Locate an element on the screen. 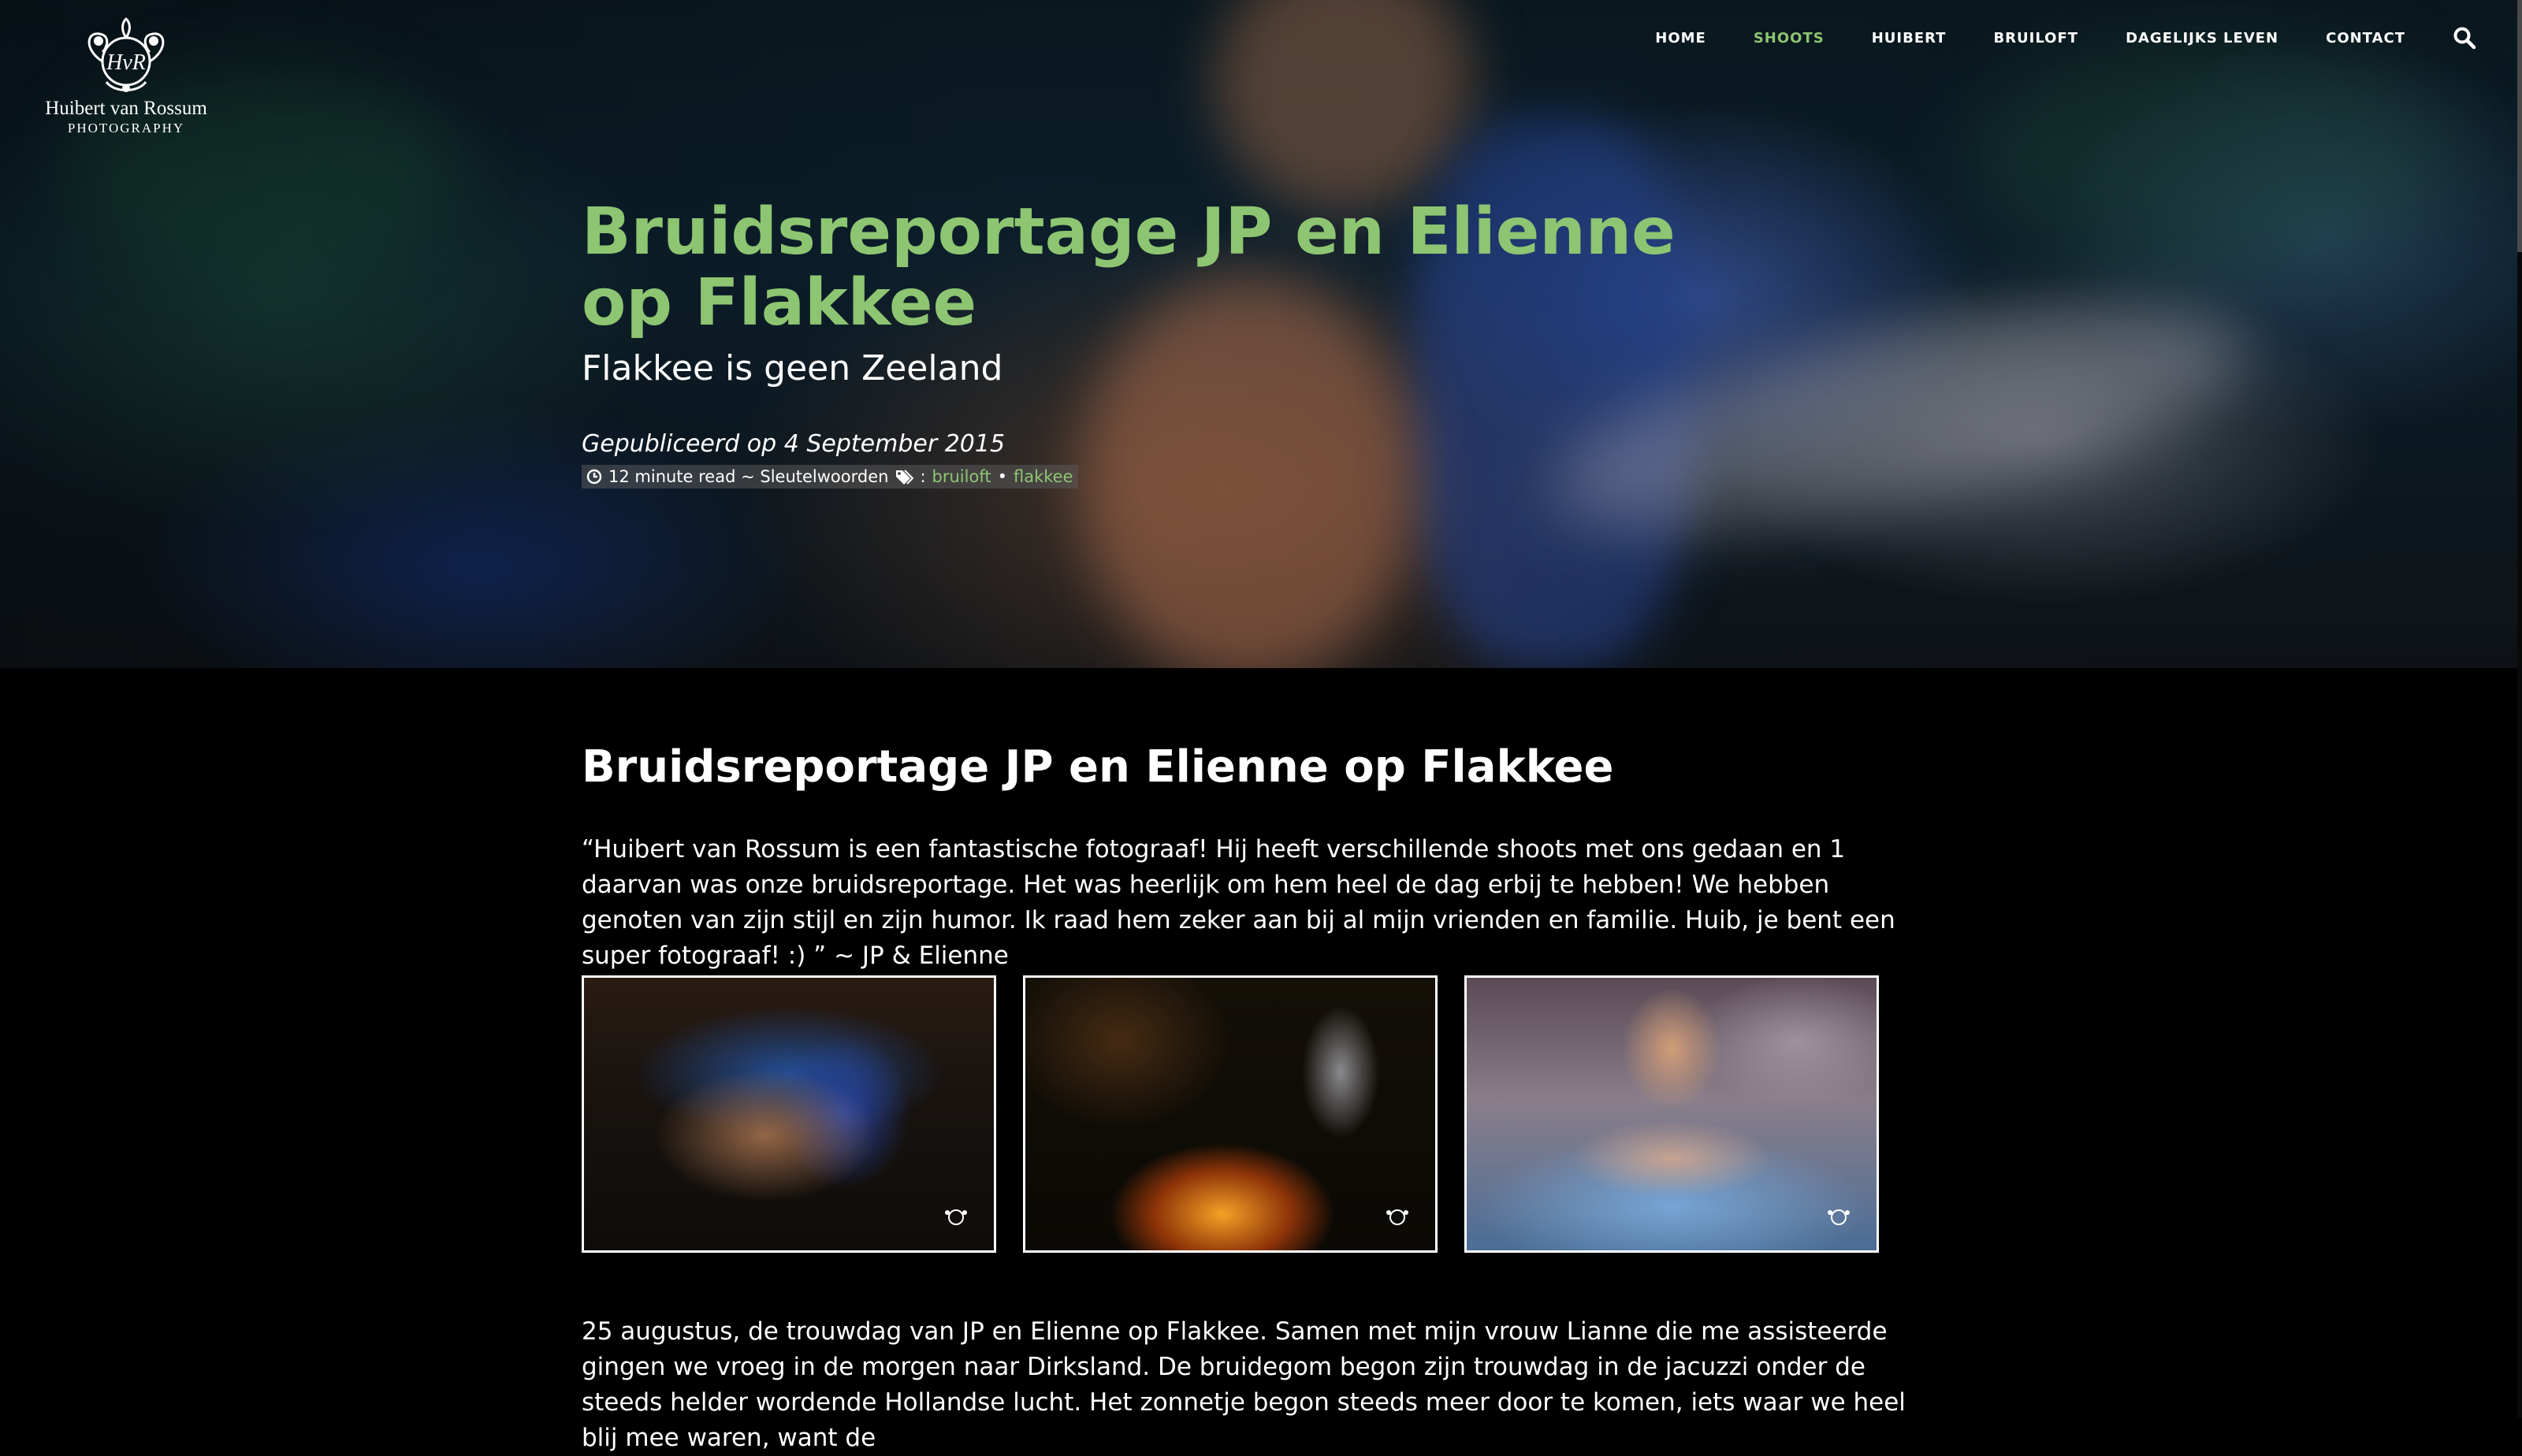 Image resolution: width=2522 pixels, height=1456 pixels. article-heading: Bruidsreportage JP en Elienne op Flakkee is located at coordinates (1098, 767).